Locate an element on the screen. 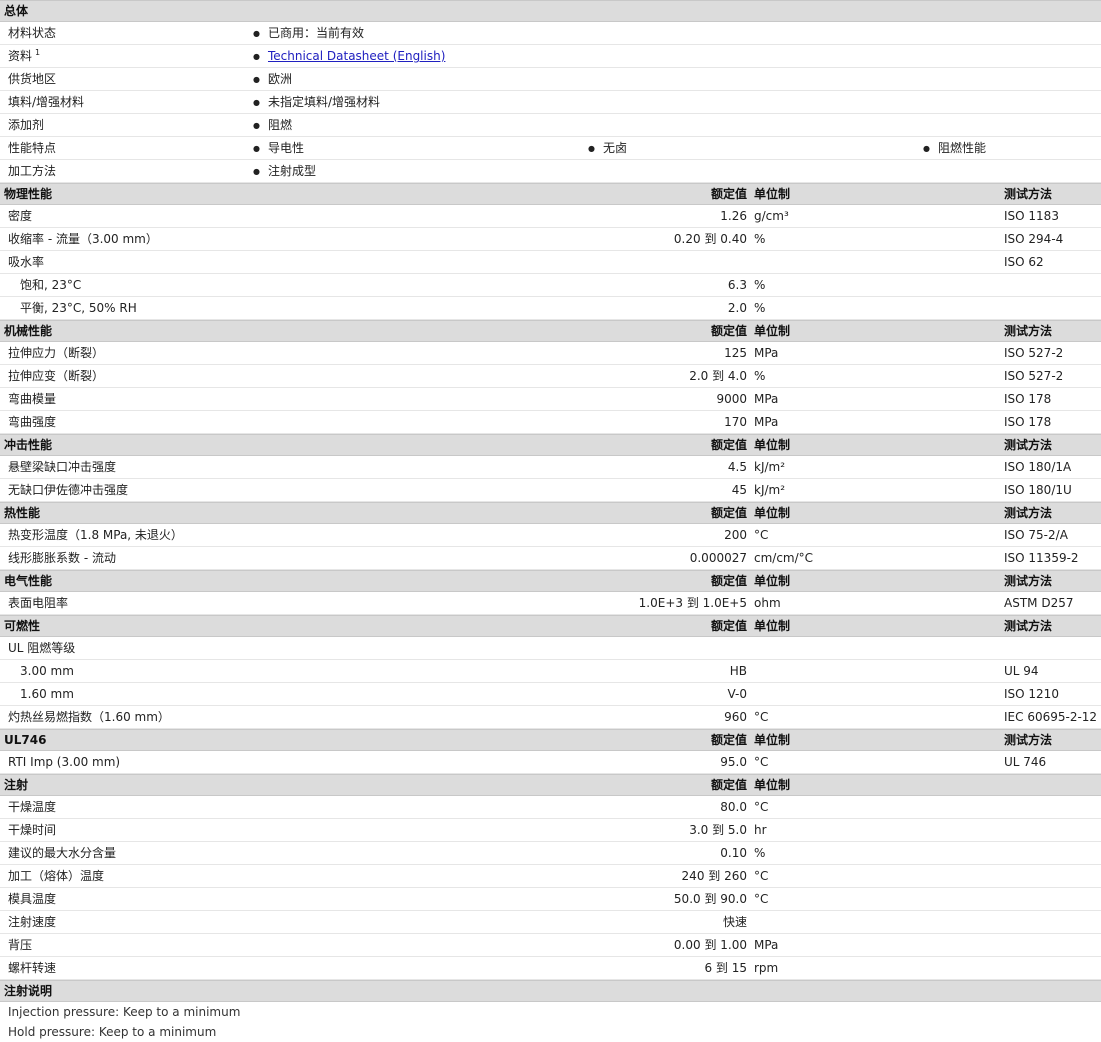 The width and height of the screenshot is (1101, 1042). test-method: ISO 62 is located at coordinates (1024, 262).